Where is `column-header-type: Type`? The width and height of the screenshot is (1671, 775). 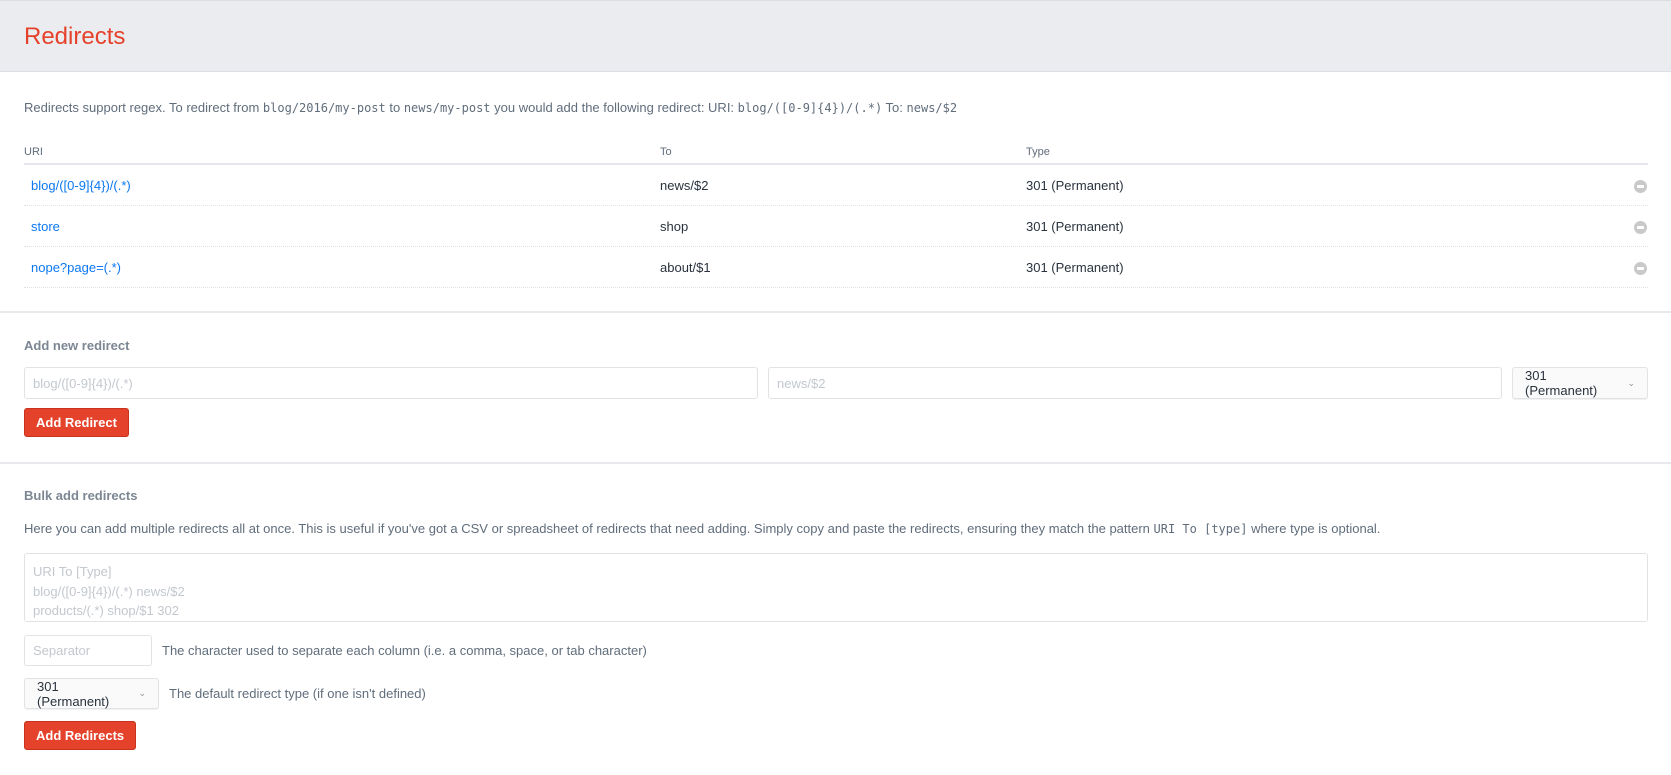 column-header-type: Type is located at coordinates (1038, 152).